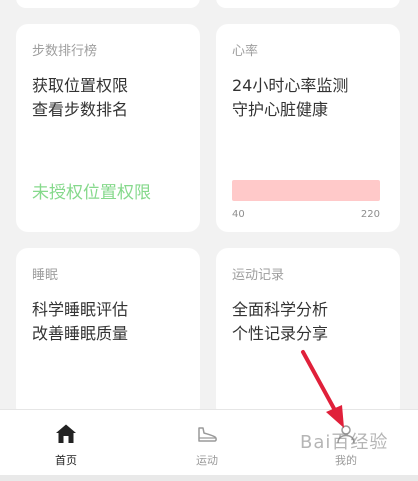 The width and height of the screenshot is (418, 481). I want to click on sleep-description: 科学睡眠评估 改善睡眠质量, so click(80, 321).